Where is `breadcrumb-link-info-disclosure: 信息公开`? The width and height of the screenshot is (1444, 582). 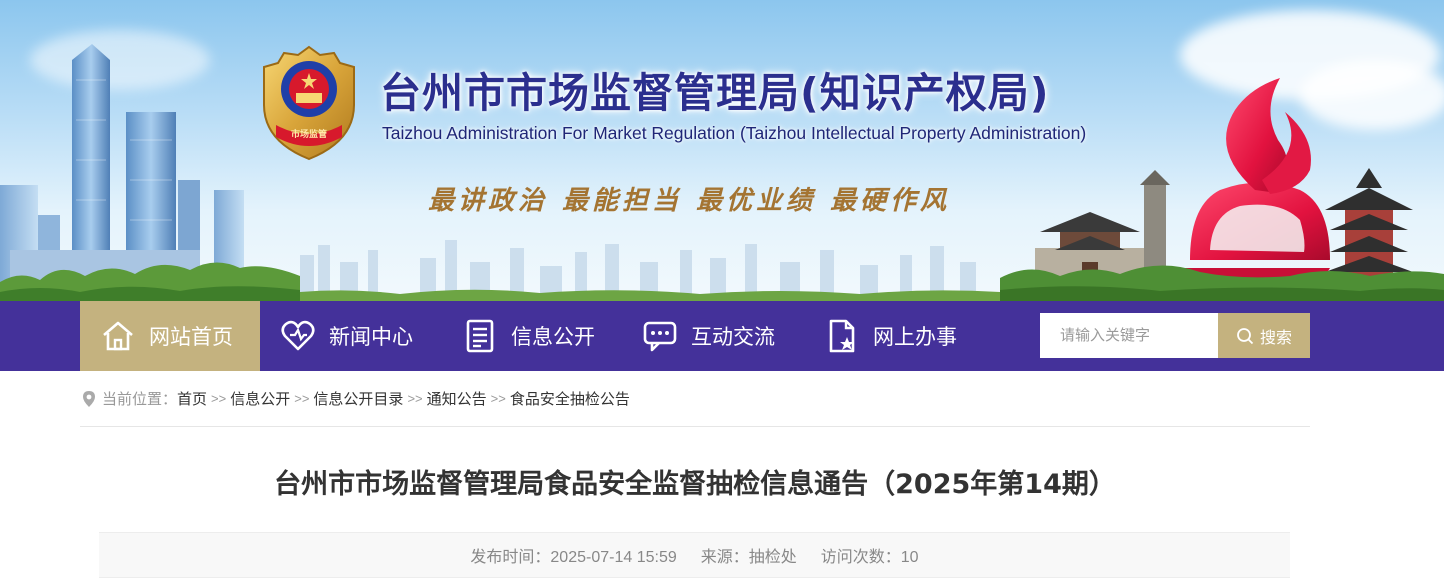
breadcrumb-link-info-disclosure: 信息公开 is located at coordinates (260, 398).